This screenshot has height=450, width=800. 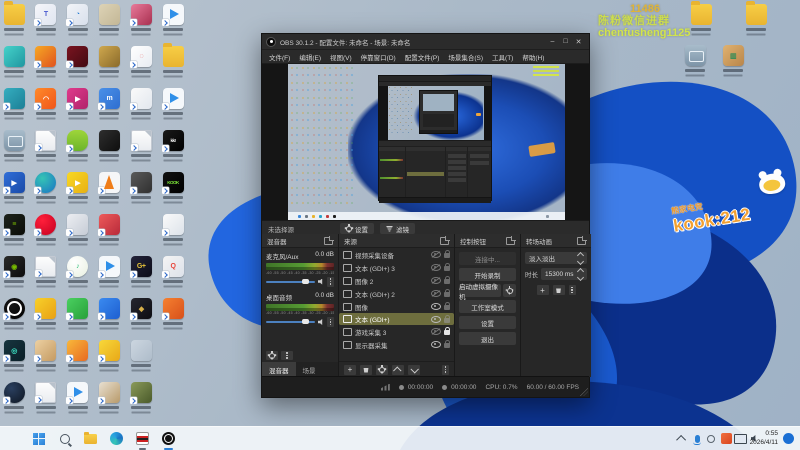 What do you see at coordinates (109, 17) in the screenshot?
I see `desktop-icon-card-app` at bounding box center [109, 17].